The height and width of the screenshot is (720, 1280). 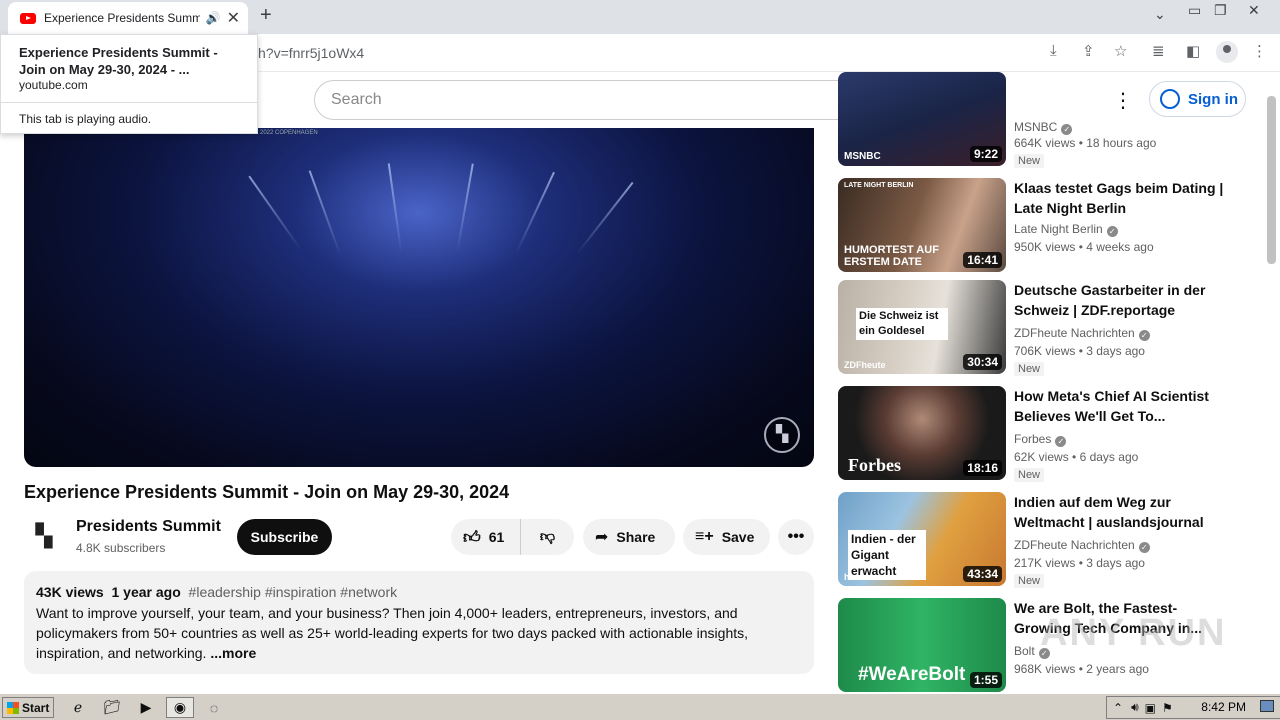 I want to click on channel-name: Forbes ✓, so click(x=1040, y=439).